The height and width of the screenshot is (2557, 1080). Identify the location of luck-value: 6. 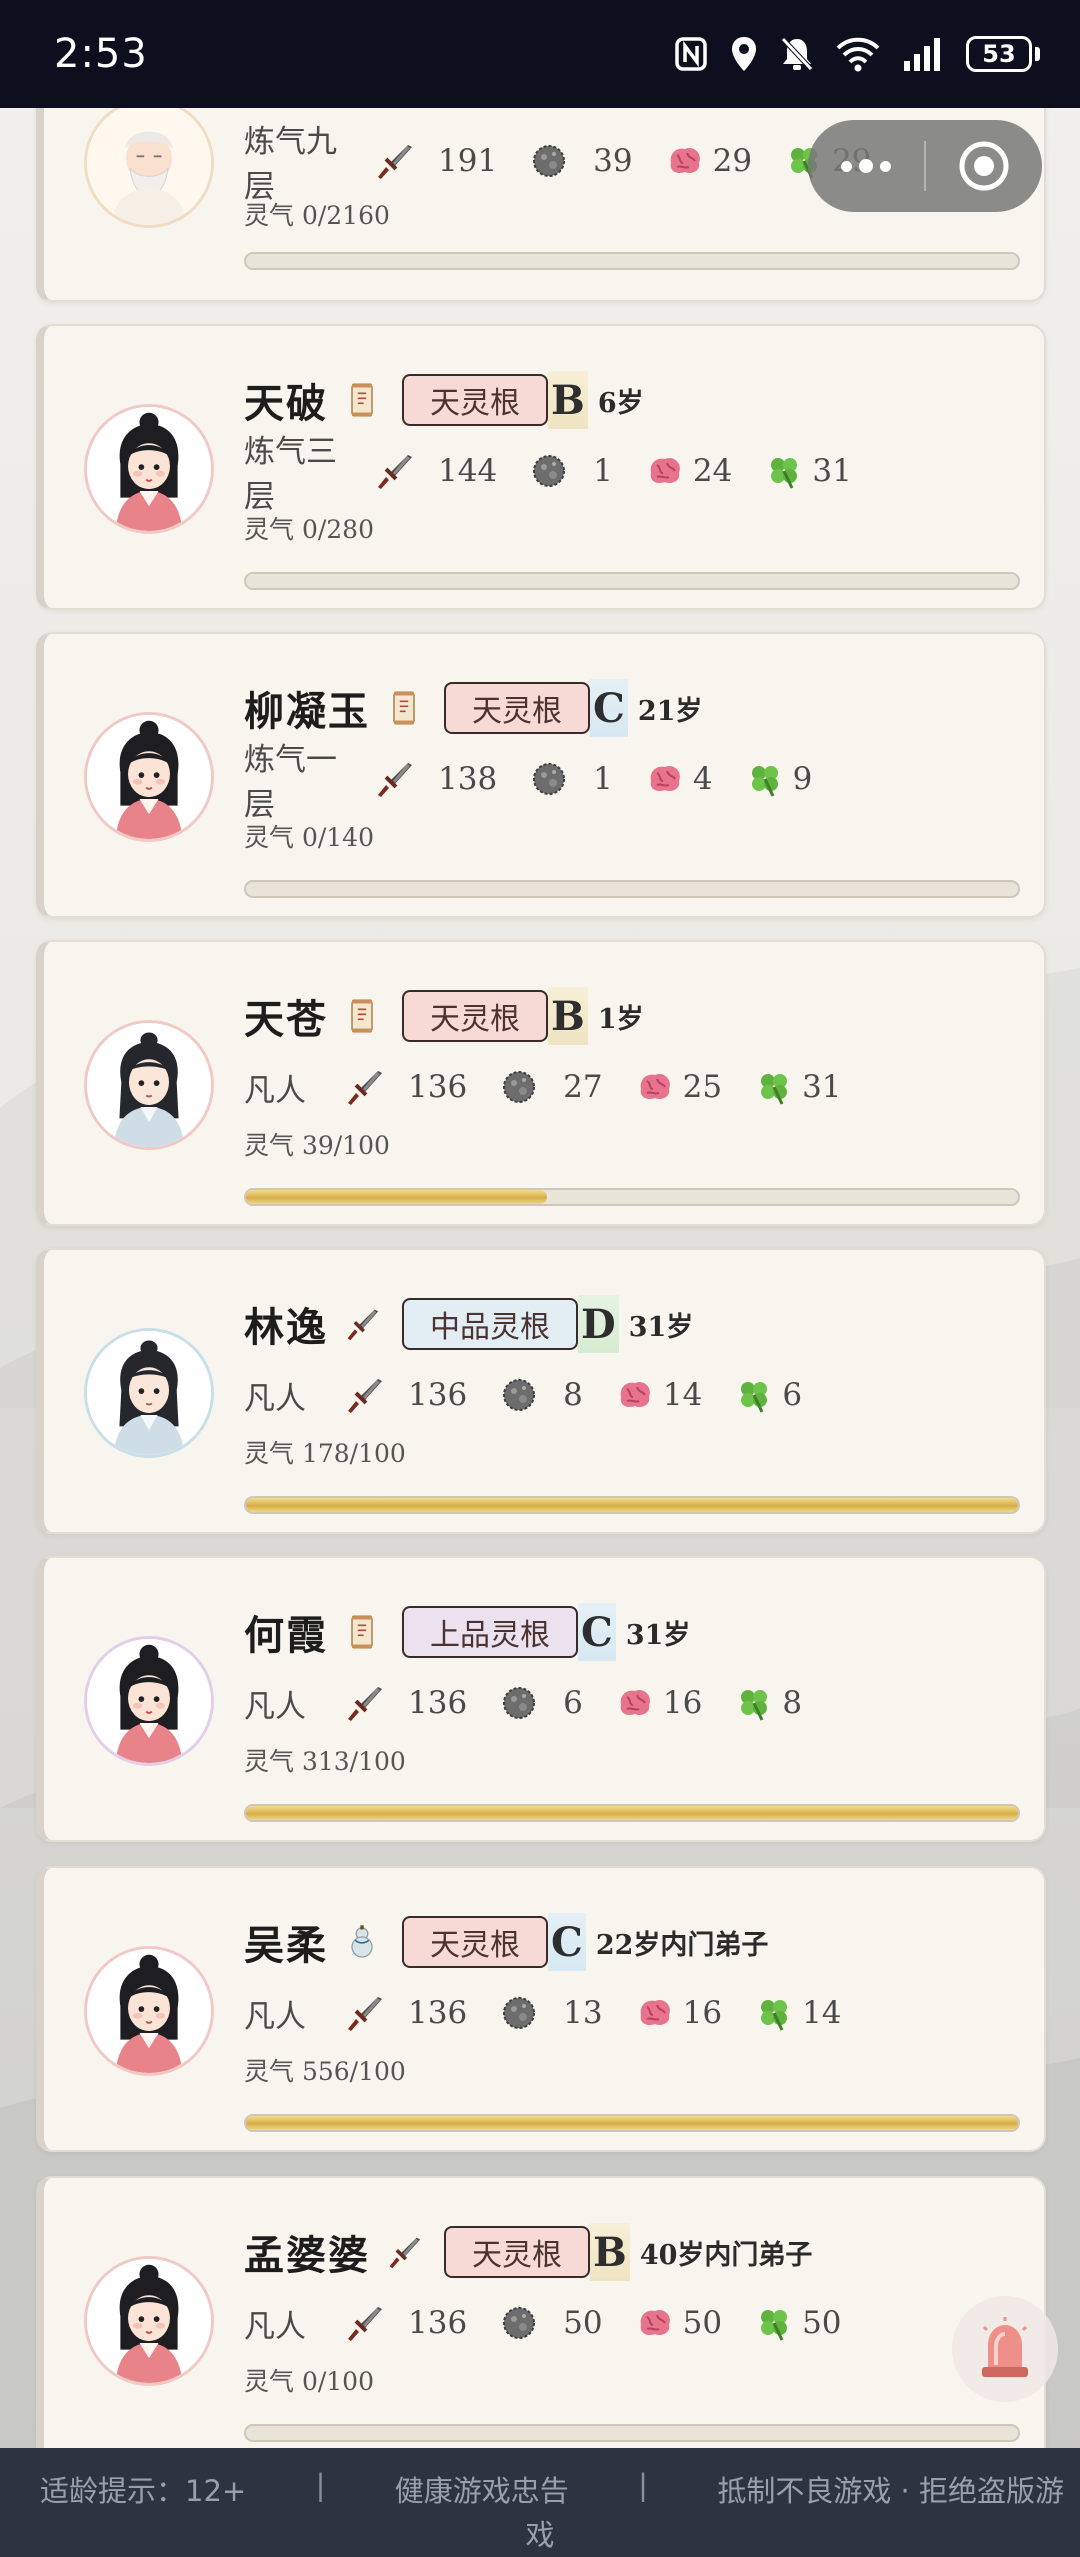
(792, 1395).